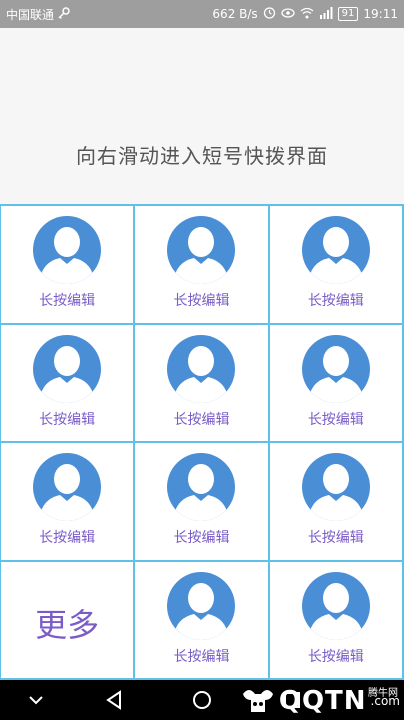 The height and width of the screenshot is (720, 404). What do you see at coordinates (383, 693) in the screenshot?
I see `watermark-tag: 腾牛网` at bounding box center [383, 693].